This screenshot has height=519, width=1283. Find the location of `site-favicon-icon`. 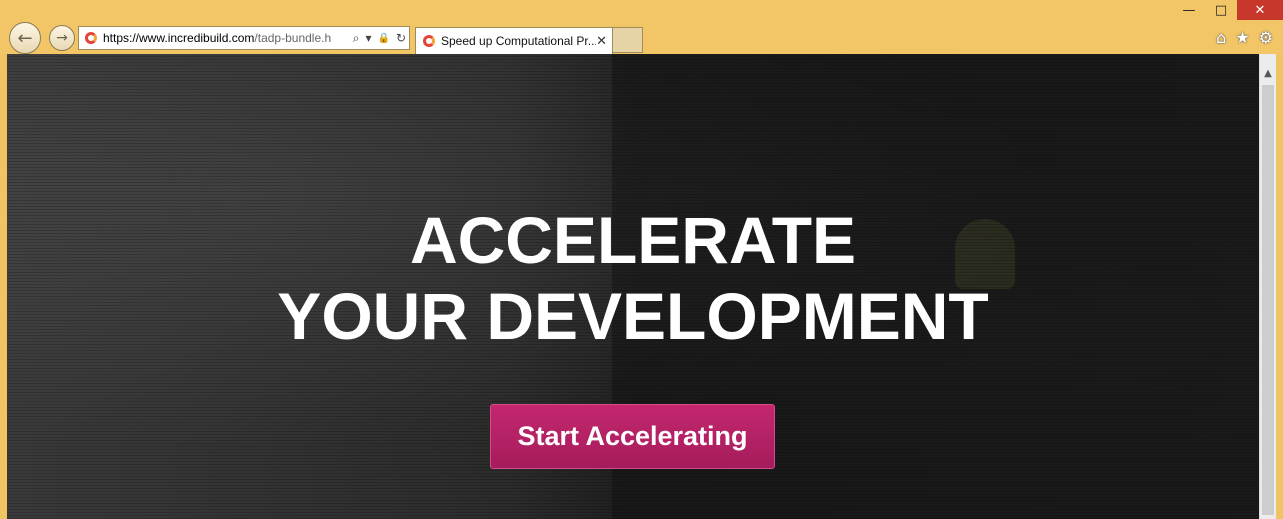

site-favicon-icon is located at coordinates (91, 38).